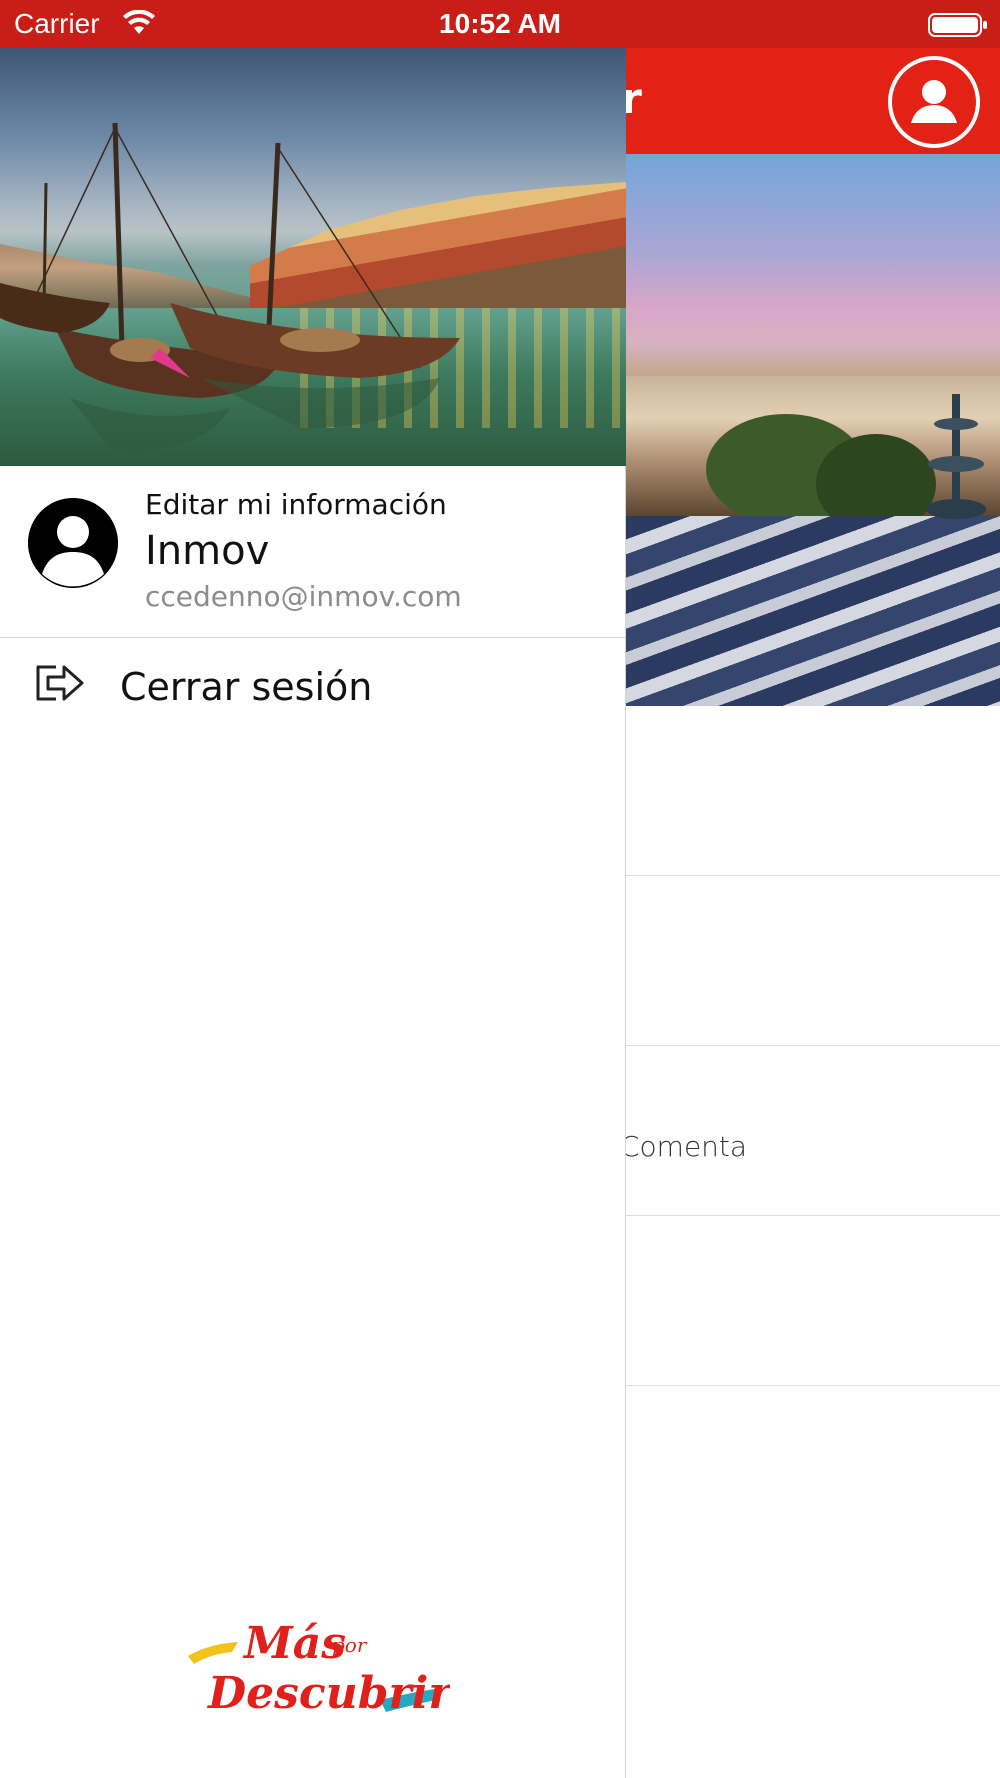 The height and width of the screenshot is (1778, 1000). I want to click on avatar-icon, so click(73, 543).